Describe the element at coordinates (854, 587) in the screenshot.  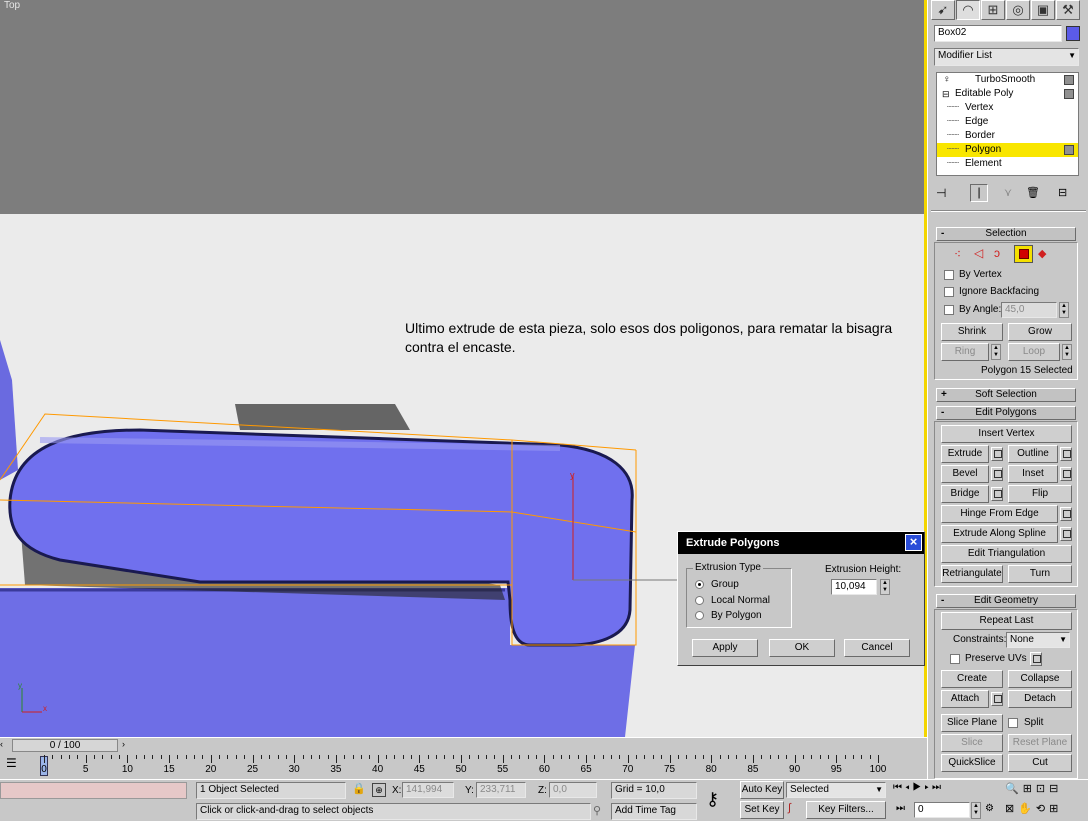
I see `extrusion-height-field: 10,094` at that location.